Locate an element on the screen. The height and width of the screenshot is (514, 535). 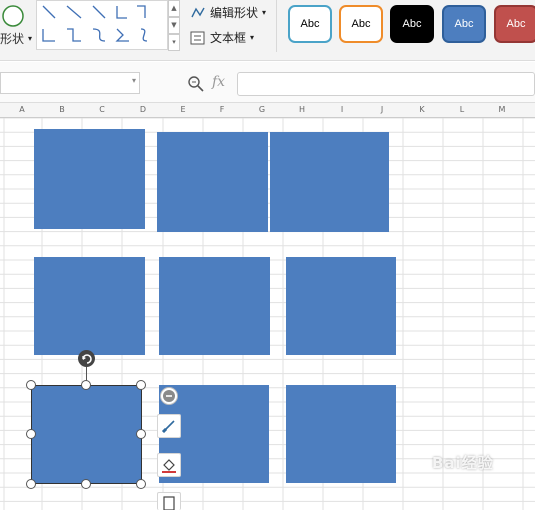
column-header-e: E is located at coordinates (183, 110).